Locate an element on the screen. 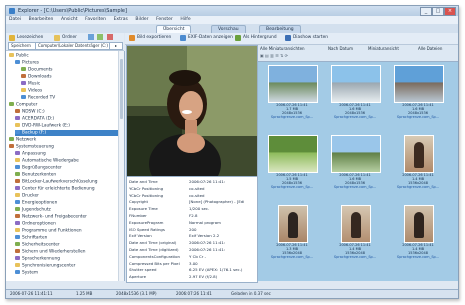 Image resolution: width=465 pixels, height=305 pixels. tree-item-label: BitLocker-Laufwerkverschlüsselung is located at coordinates (60, 182).